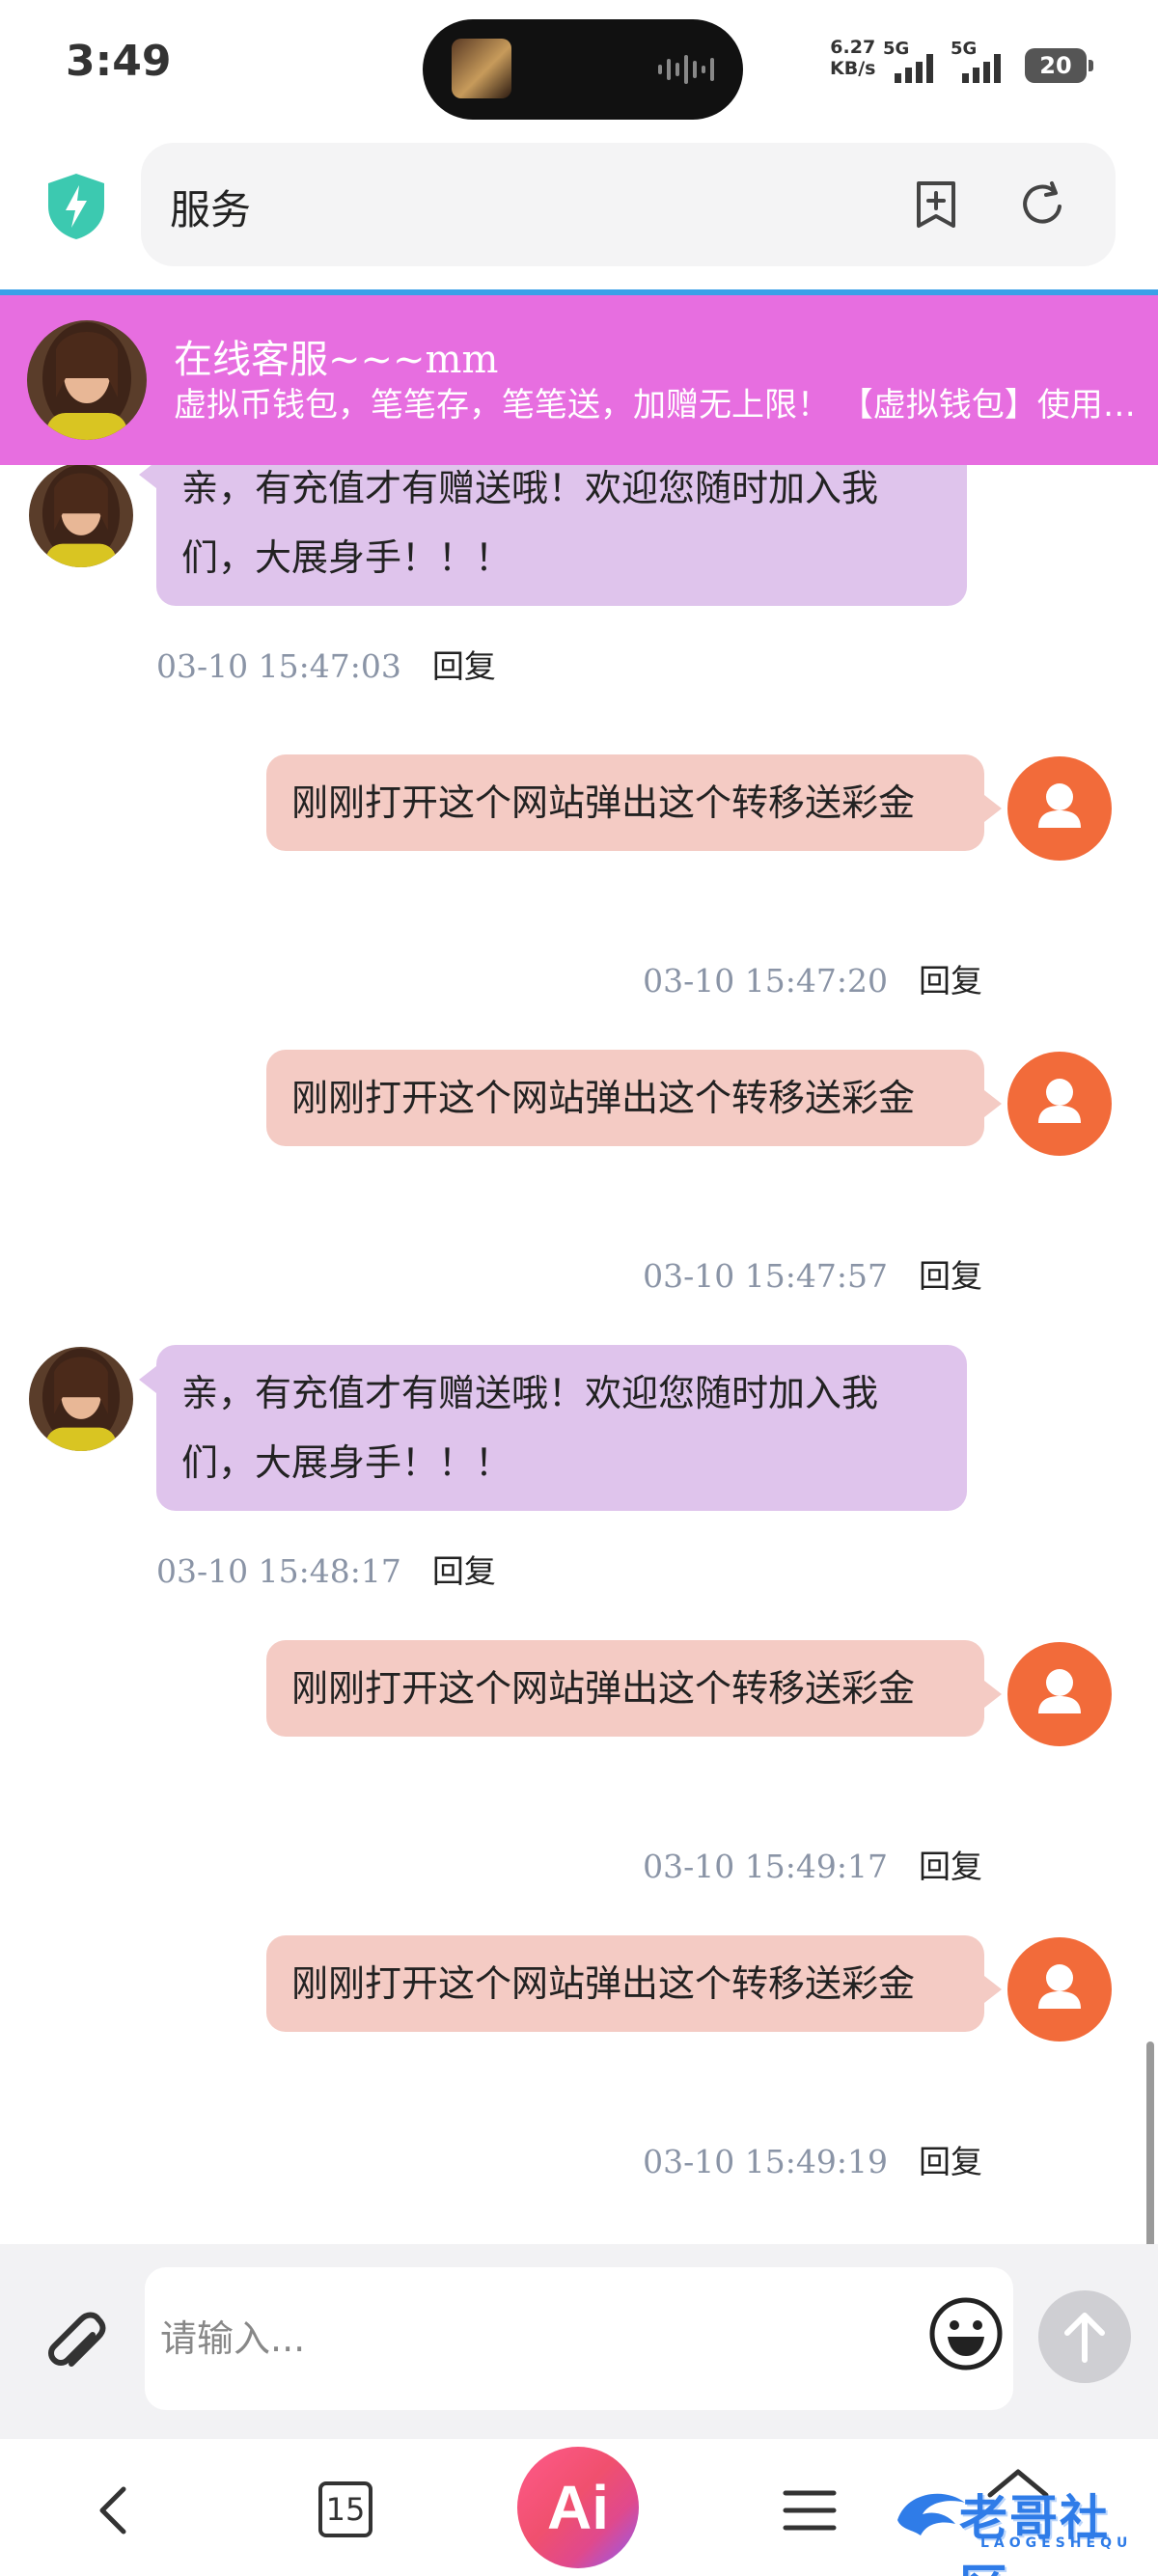 This screenshot has height=2576, width=1158. I want to click on battery-tip, so click(1091, 65).